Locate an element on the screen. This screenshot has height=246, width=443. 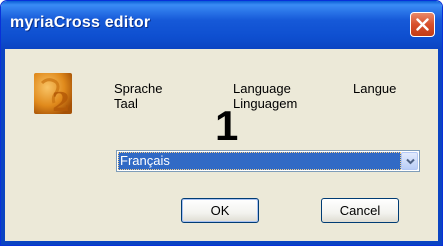
close-button is located at coordinates (422, 24).